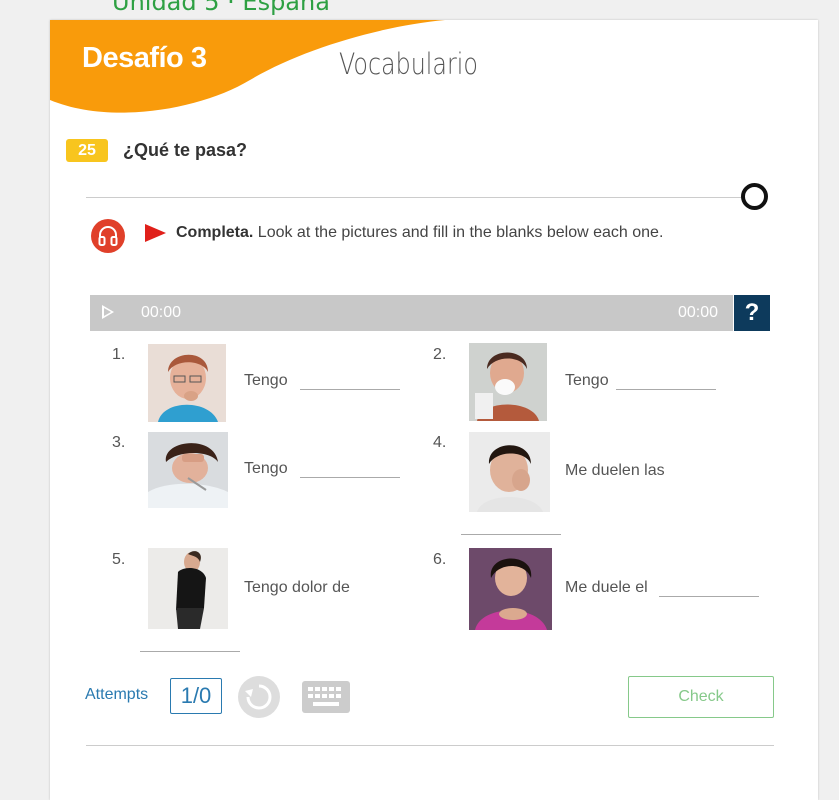  Describe the element at coordinates (414, 197) in the screenshot. I see `divider` at that location.